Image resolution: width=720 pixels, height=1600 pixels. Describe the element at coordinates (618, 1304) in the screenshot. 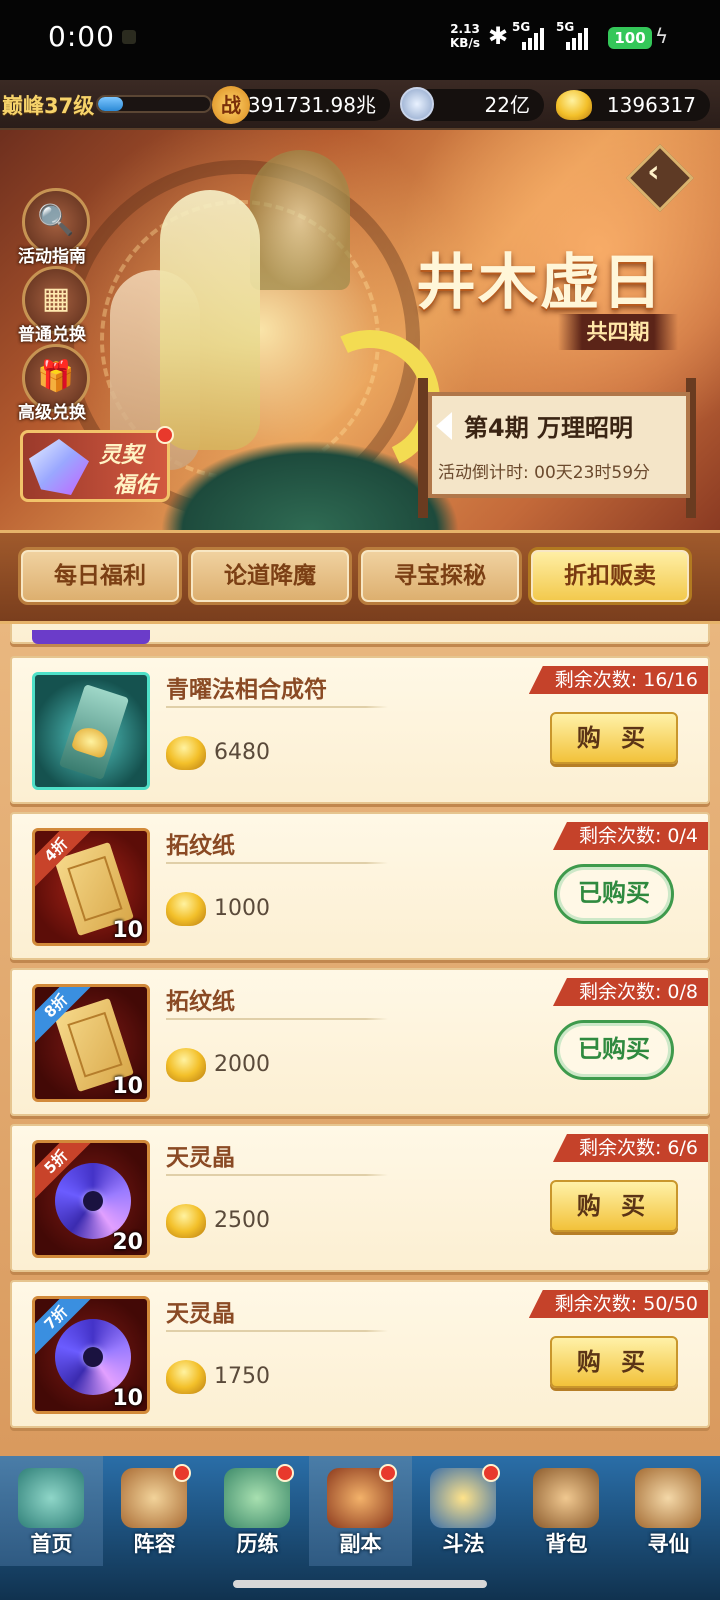

I see `remaining-count: 剩余次数: 50/50` at that location.